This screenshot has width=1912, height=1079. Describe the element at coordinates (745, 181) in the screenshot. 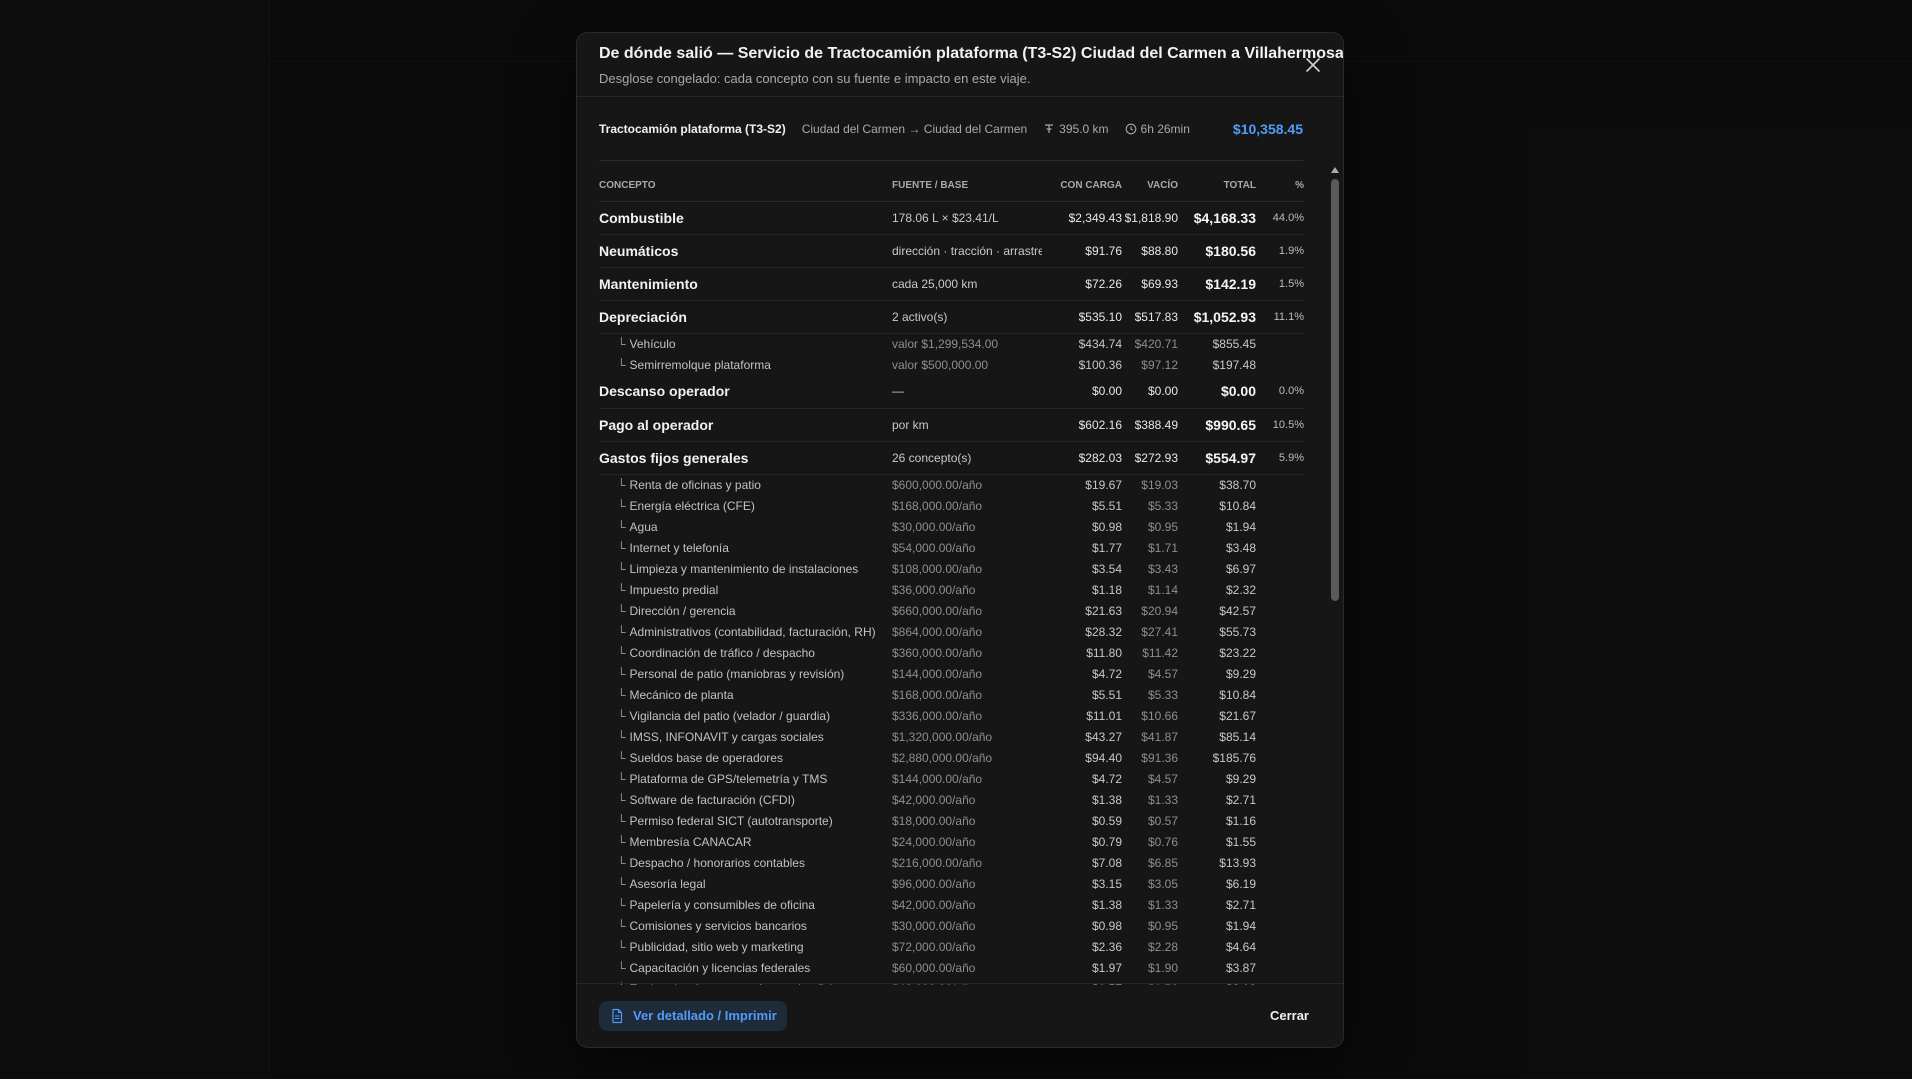

I see `column-header-concept: CONCEPTO` at that location.